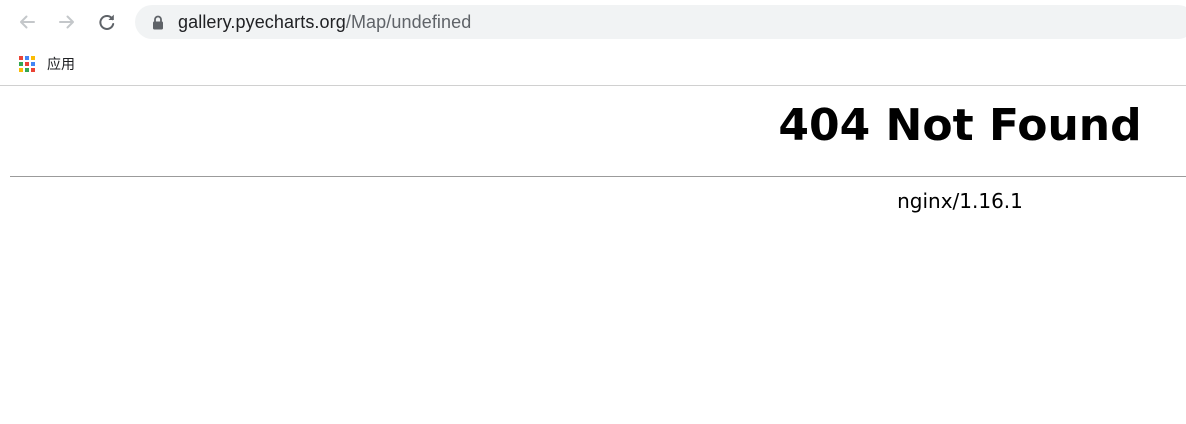 This screenshot has height=424, width=1186. I want to click on browser-toolbar: gallery.pyecharts.org/Map/undefined, so click(593, 22).